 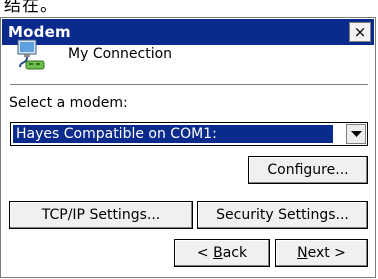 What do you see at coordinates (189, 85) in the screenshot?
I see `divider` at bounding box center [189, 85].